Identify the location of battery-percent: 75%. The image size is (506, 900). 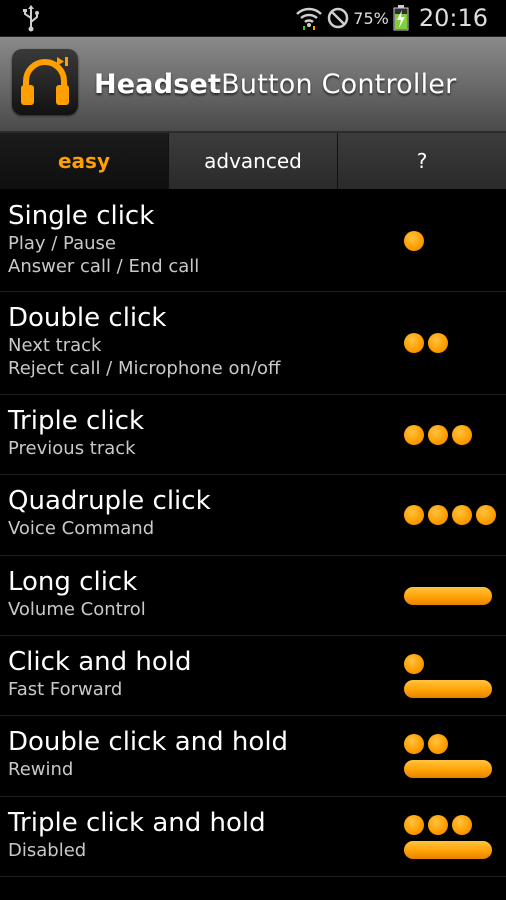
(371, 18).